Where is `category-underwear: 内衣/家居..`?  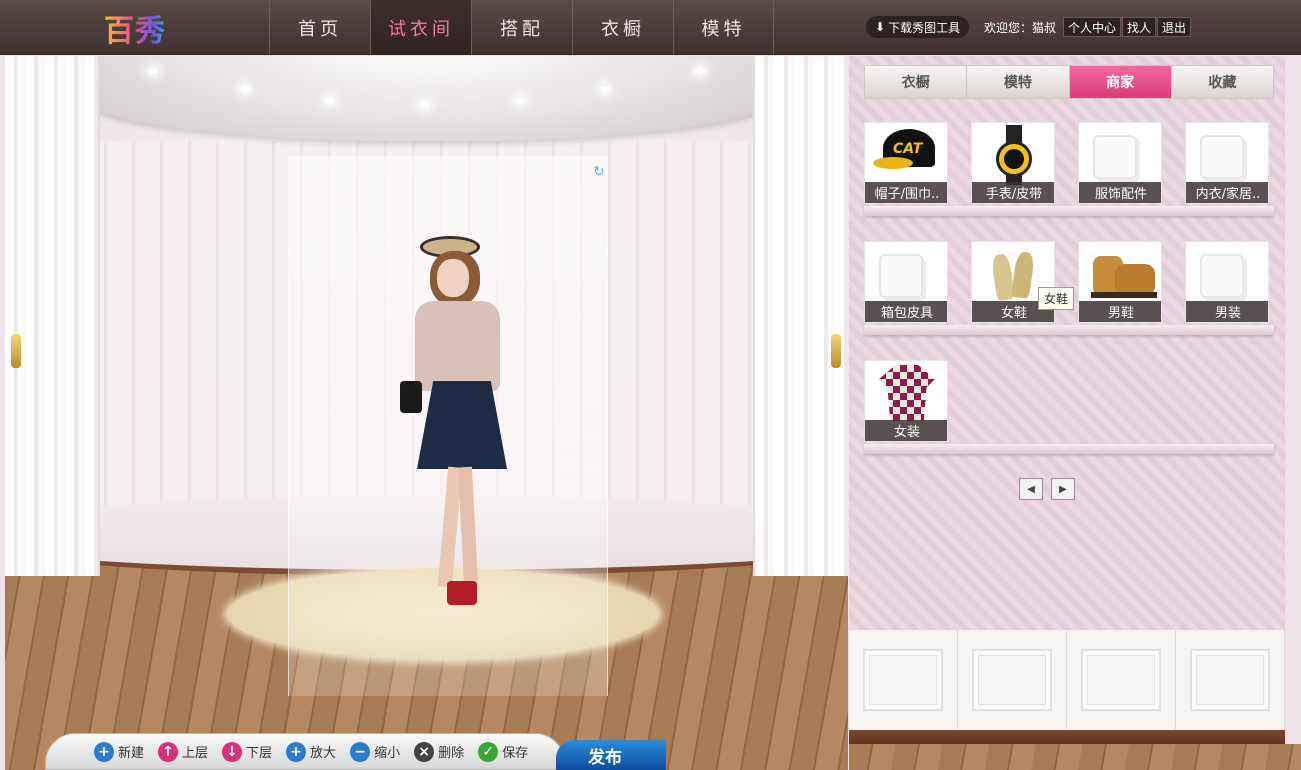 category-underwear: 内衣/家居.. is located at coordinates (1227, 163).